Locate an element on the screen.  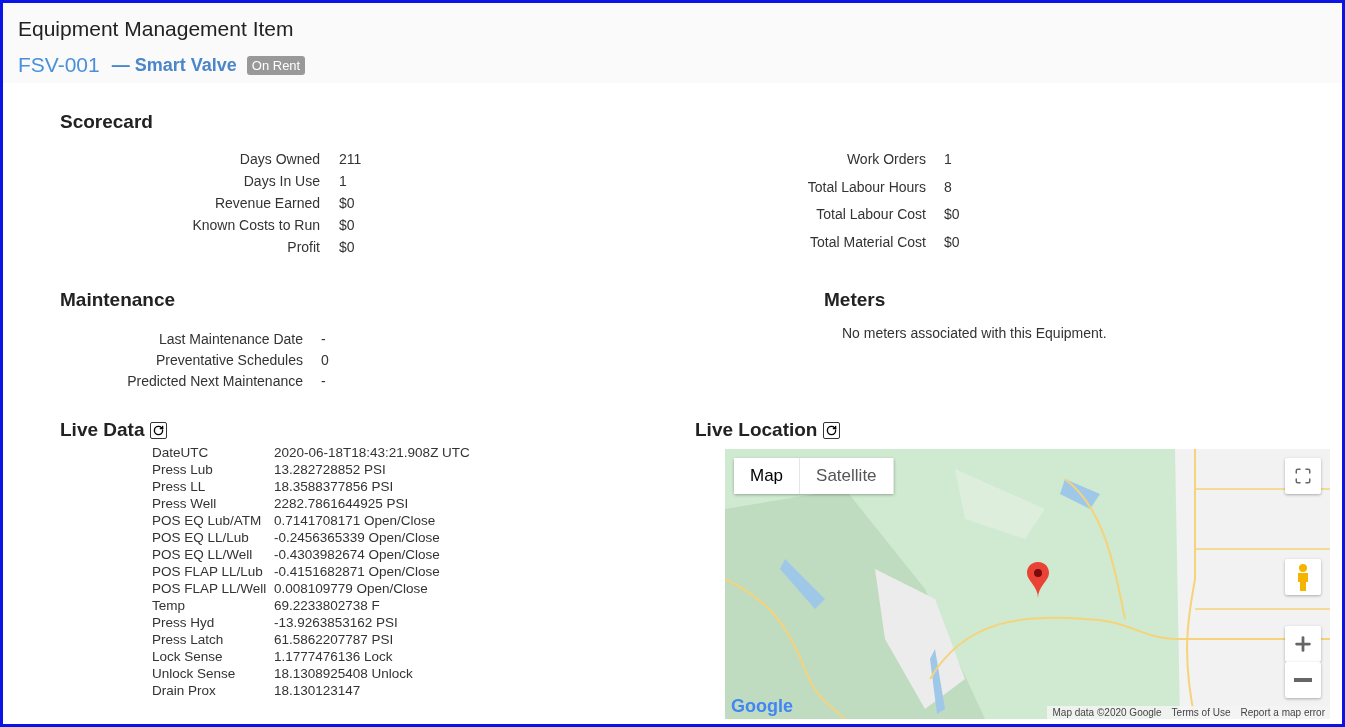
equipment-code: FSV-001 is located at coordinates (59, 65).